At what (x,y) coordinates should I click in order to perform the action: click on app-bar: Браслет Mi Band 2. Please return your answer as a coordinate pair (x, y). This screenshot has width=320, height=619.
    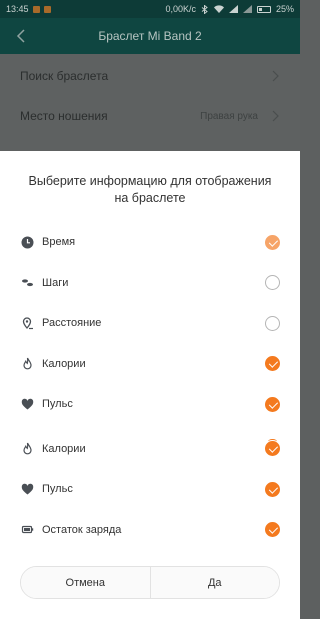
    Looking at the image, I should click on (150, 36).